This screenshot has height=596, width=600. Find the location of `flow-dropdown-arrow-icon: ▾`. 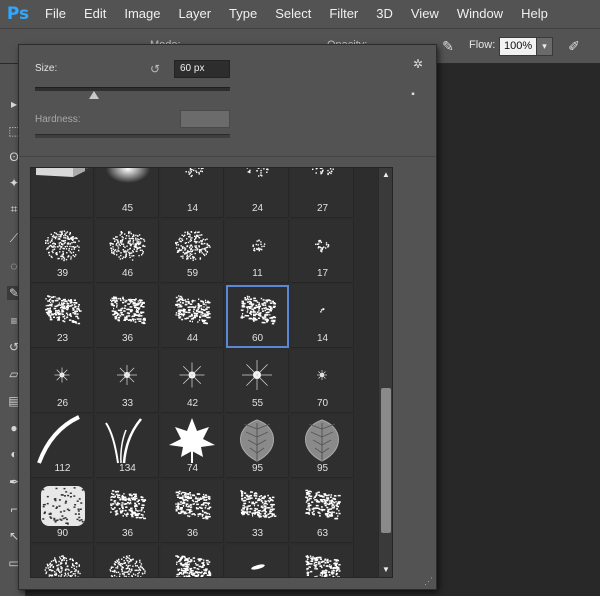

flow-dropdown-arrow-icon: ▾ is located at coordinates (544, 46).